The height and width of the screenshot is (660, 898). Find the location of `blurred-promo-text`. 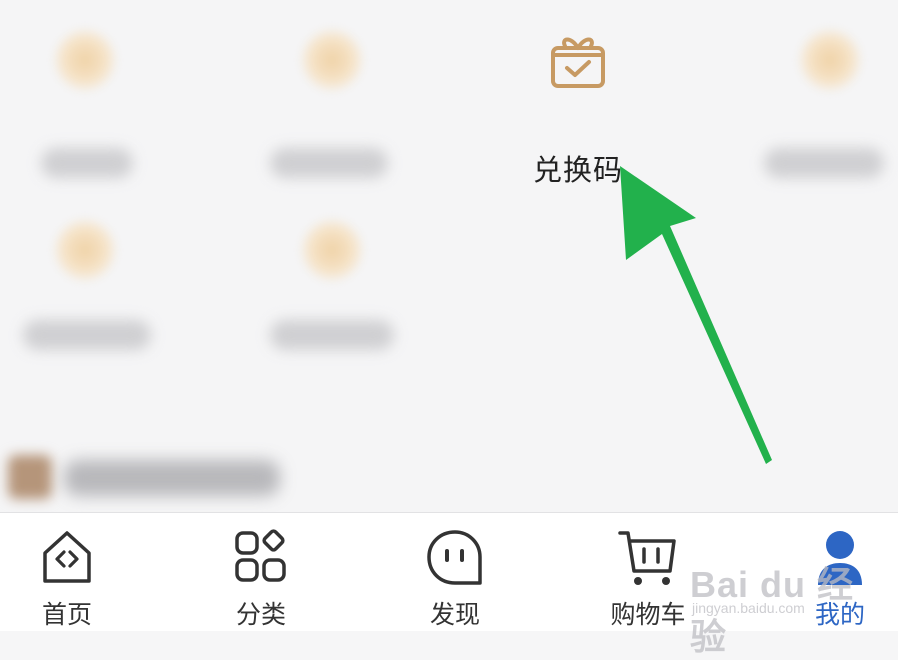

blurred-promo-text is located at coordinates (172, 478).